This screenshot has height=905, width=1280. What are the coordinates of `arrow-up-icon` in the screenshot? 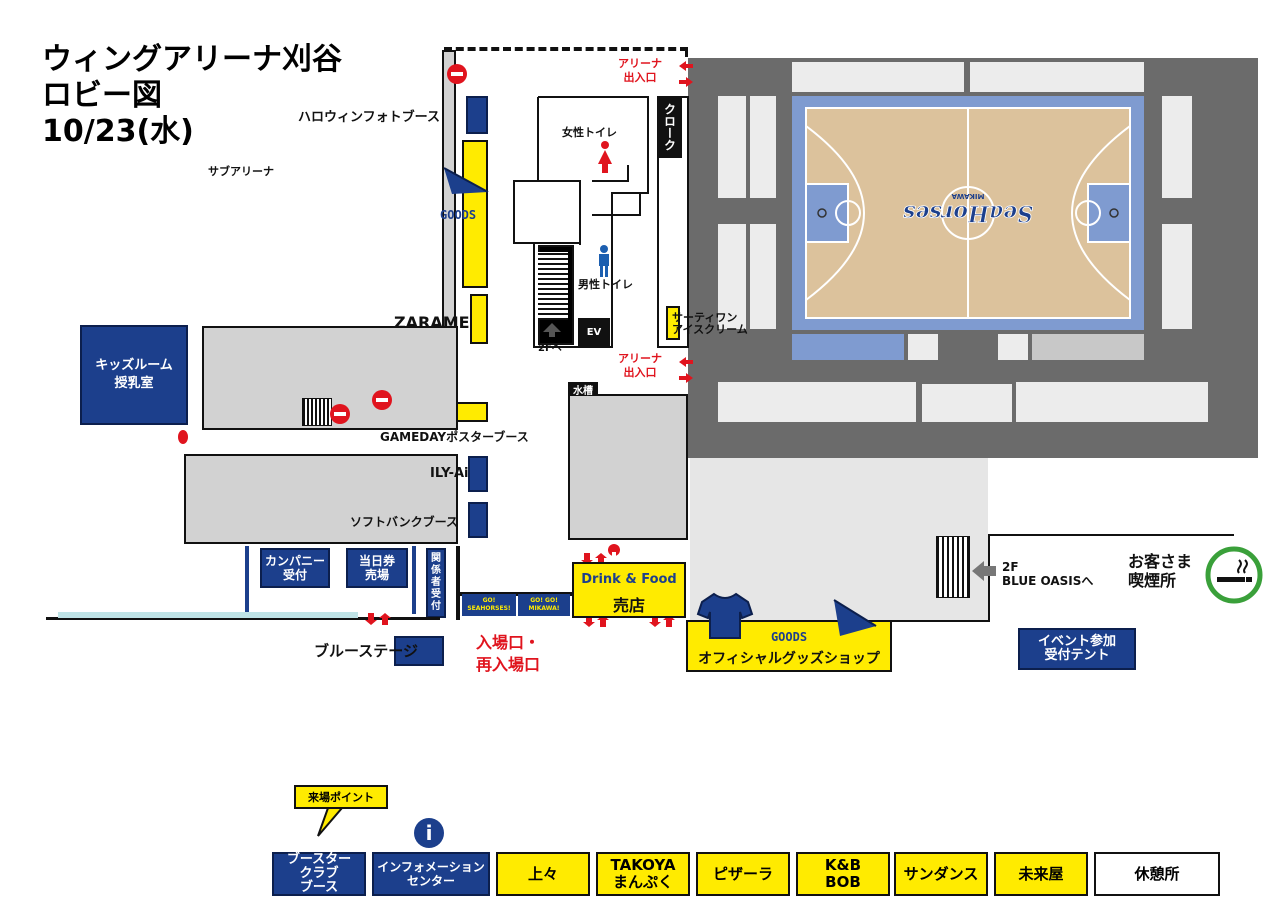 It's located at (552, 330).